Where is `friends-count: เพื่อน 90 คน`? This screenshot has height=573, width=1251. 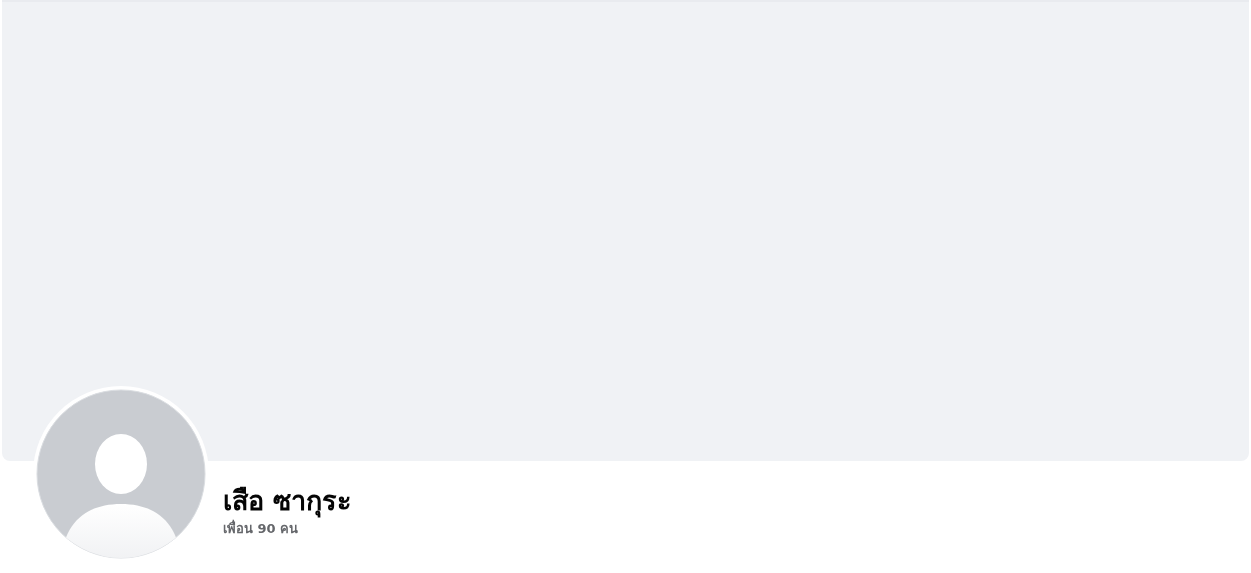 friends-count: เพื่อน 90 คน is located at coordinates (288, 529).